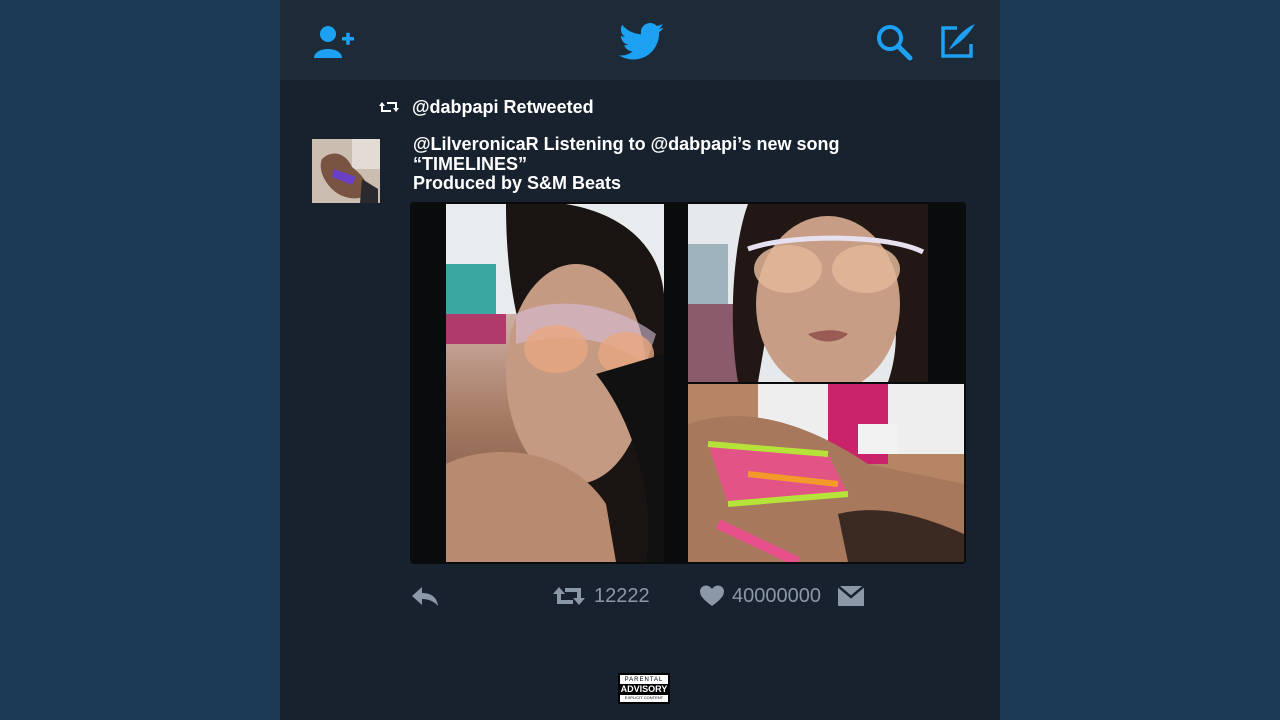 The height and width of the screenshot is (720, 1280). What do you see at coordinates (334, 42) in the screenshot?
I see `add-user-icon` at bounding box center [334, 42].